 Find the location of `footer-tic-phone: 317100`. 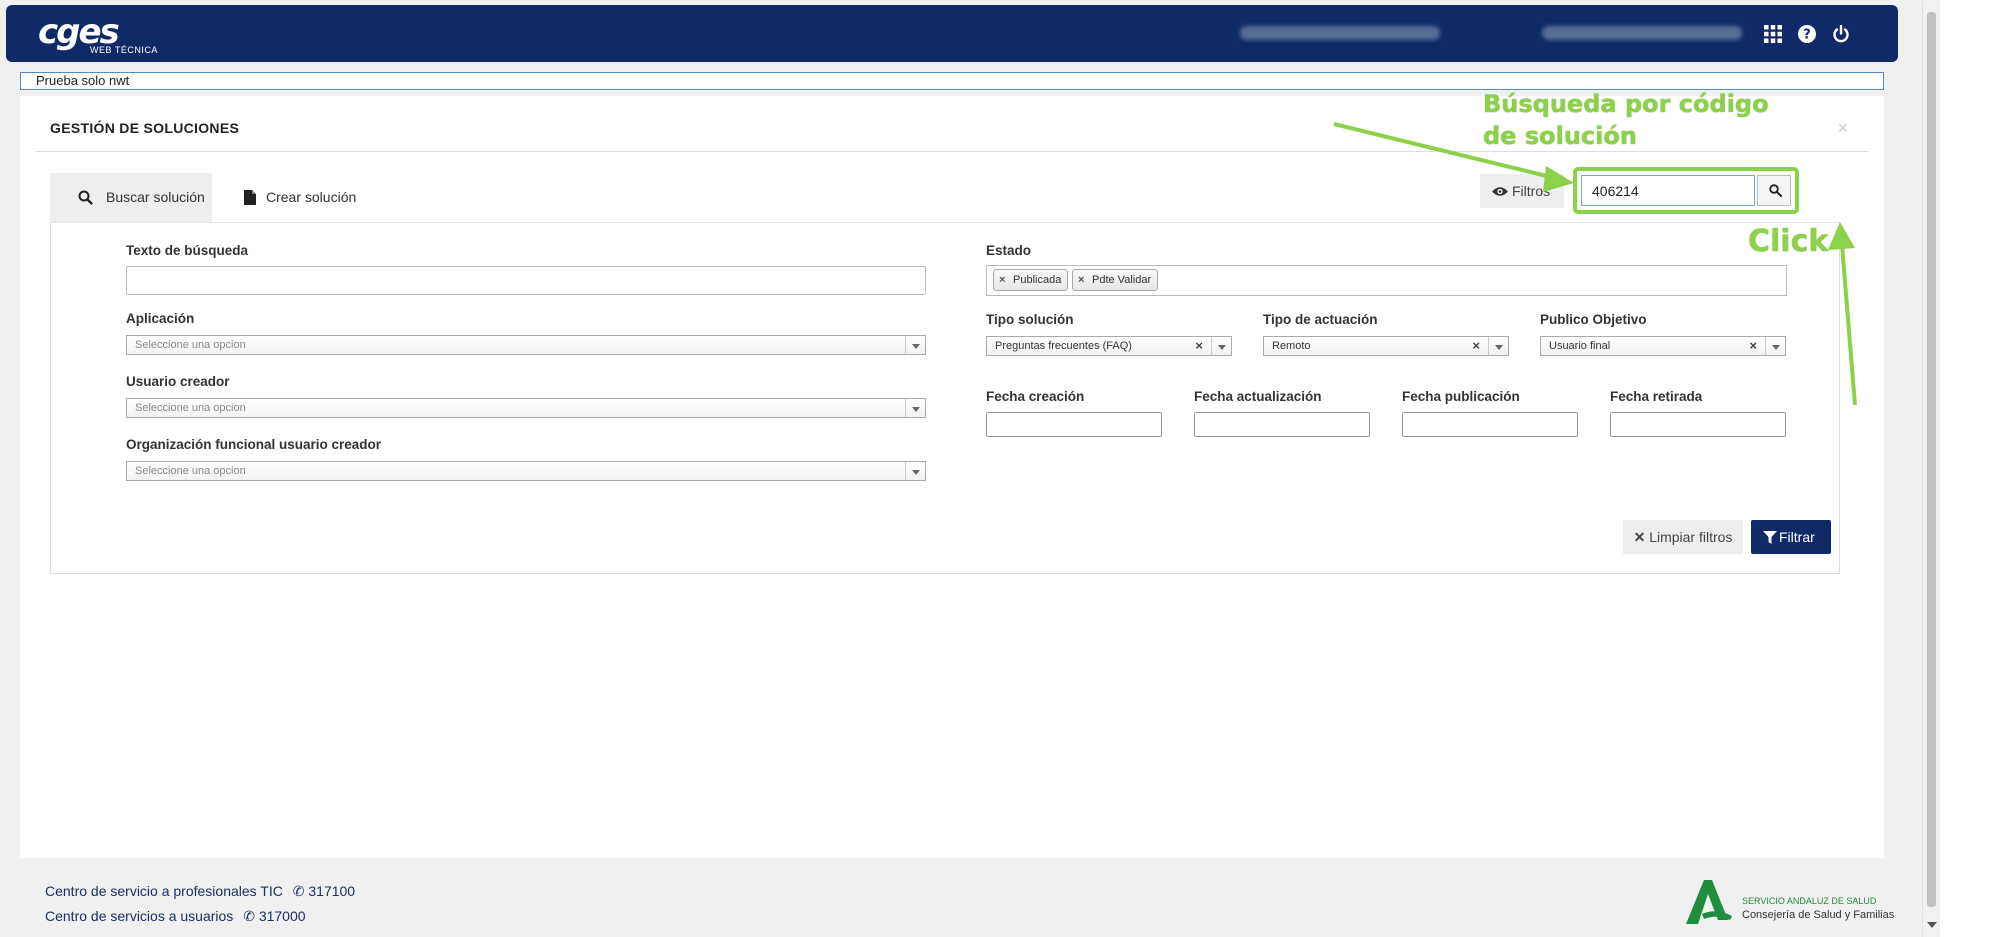

footer-tic-phone: 317100 is located at coordinates (331, 891).